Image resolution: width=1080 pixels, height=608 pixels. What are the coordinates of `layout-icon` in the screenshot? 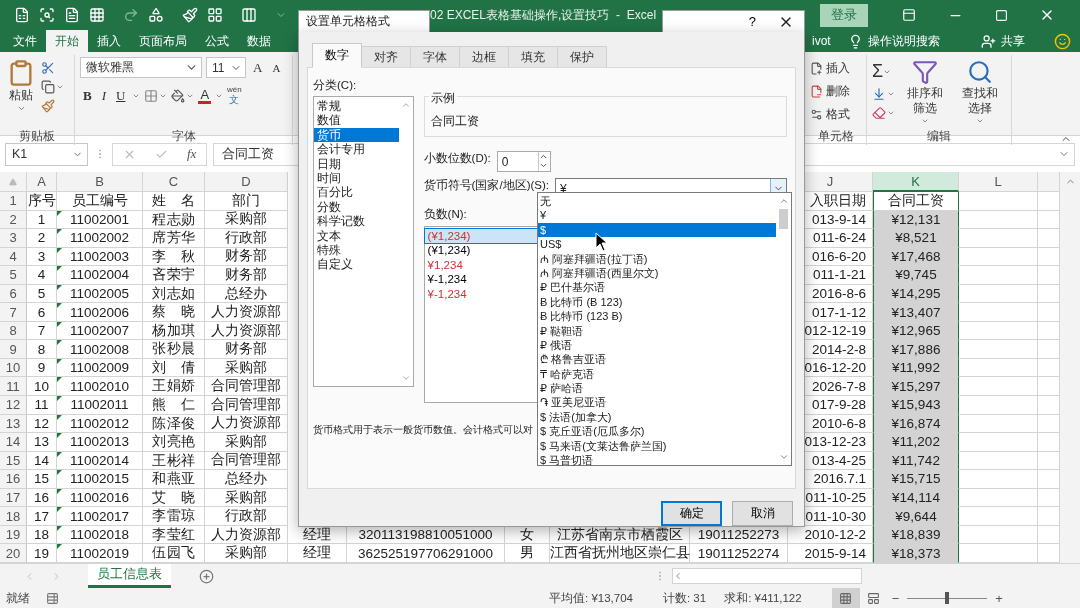 It's located at (215, 15).